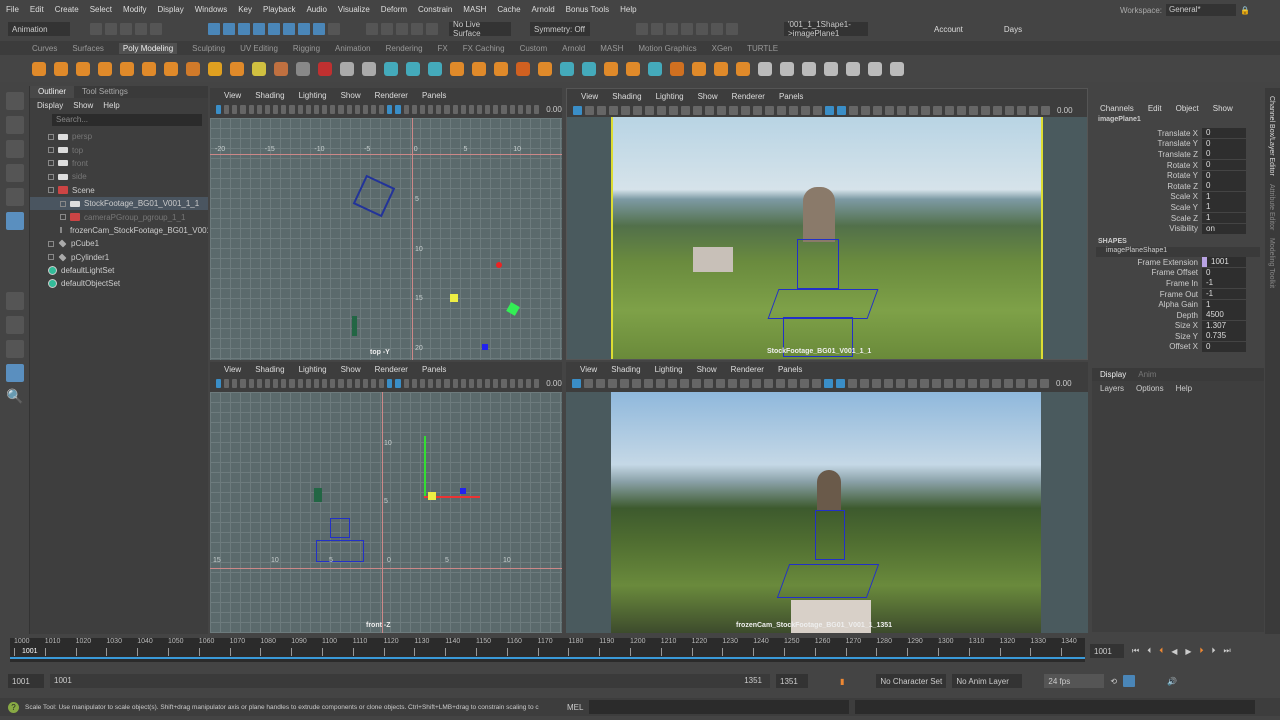  Describe the element at coordinates (1147, 154) in the screenshot. I see `channel-label: Translate Z` at that location.